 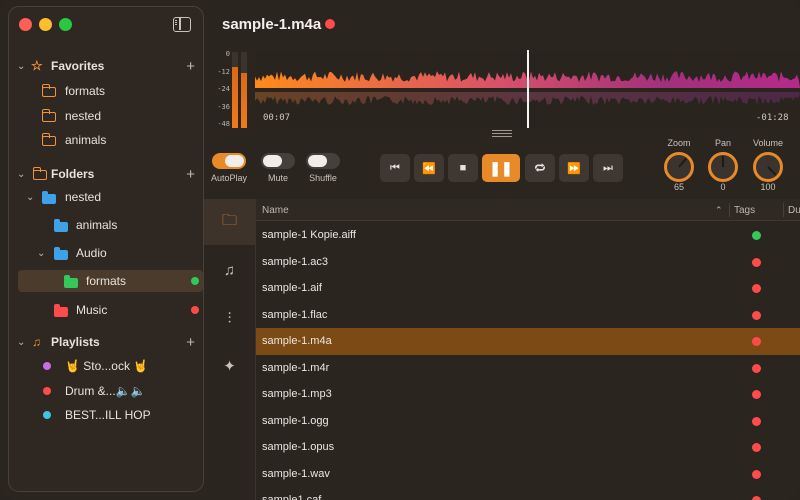 I want to click on playlist-color-dot, so click(x=47, y=415).